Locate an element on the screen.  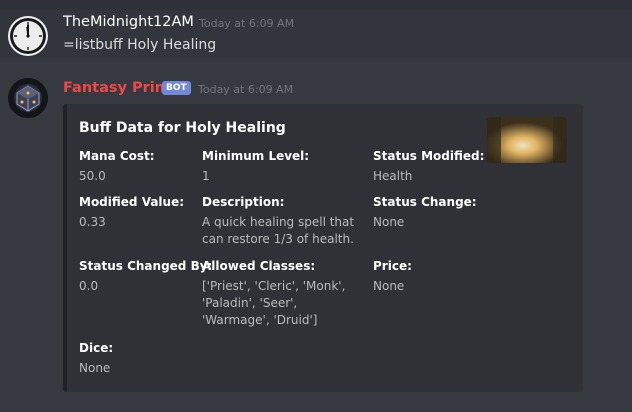
field-name: Allowed Classes: is located at coordinates (259, 266).